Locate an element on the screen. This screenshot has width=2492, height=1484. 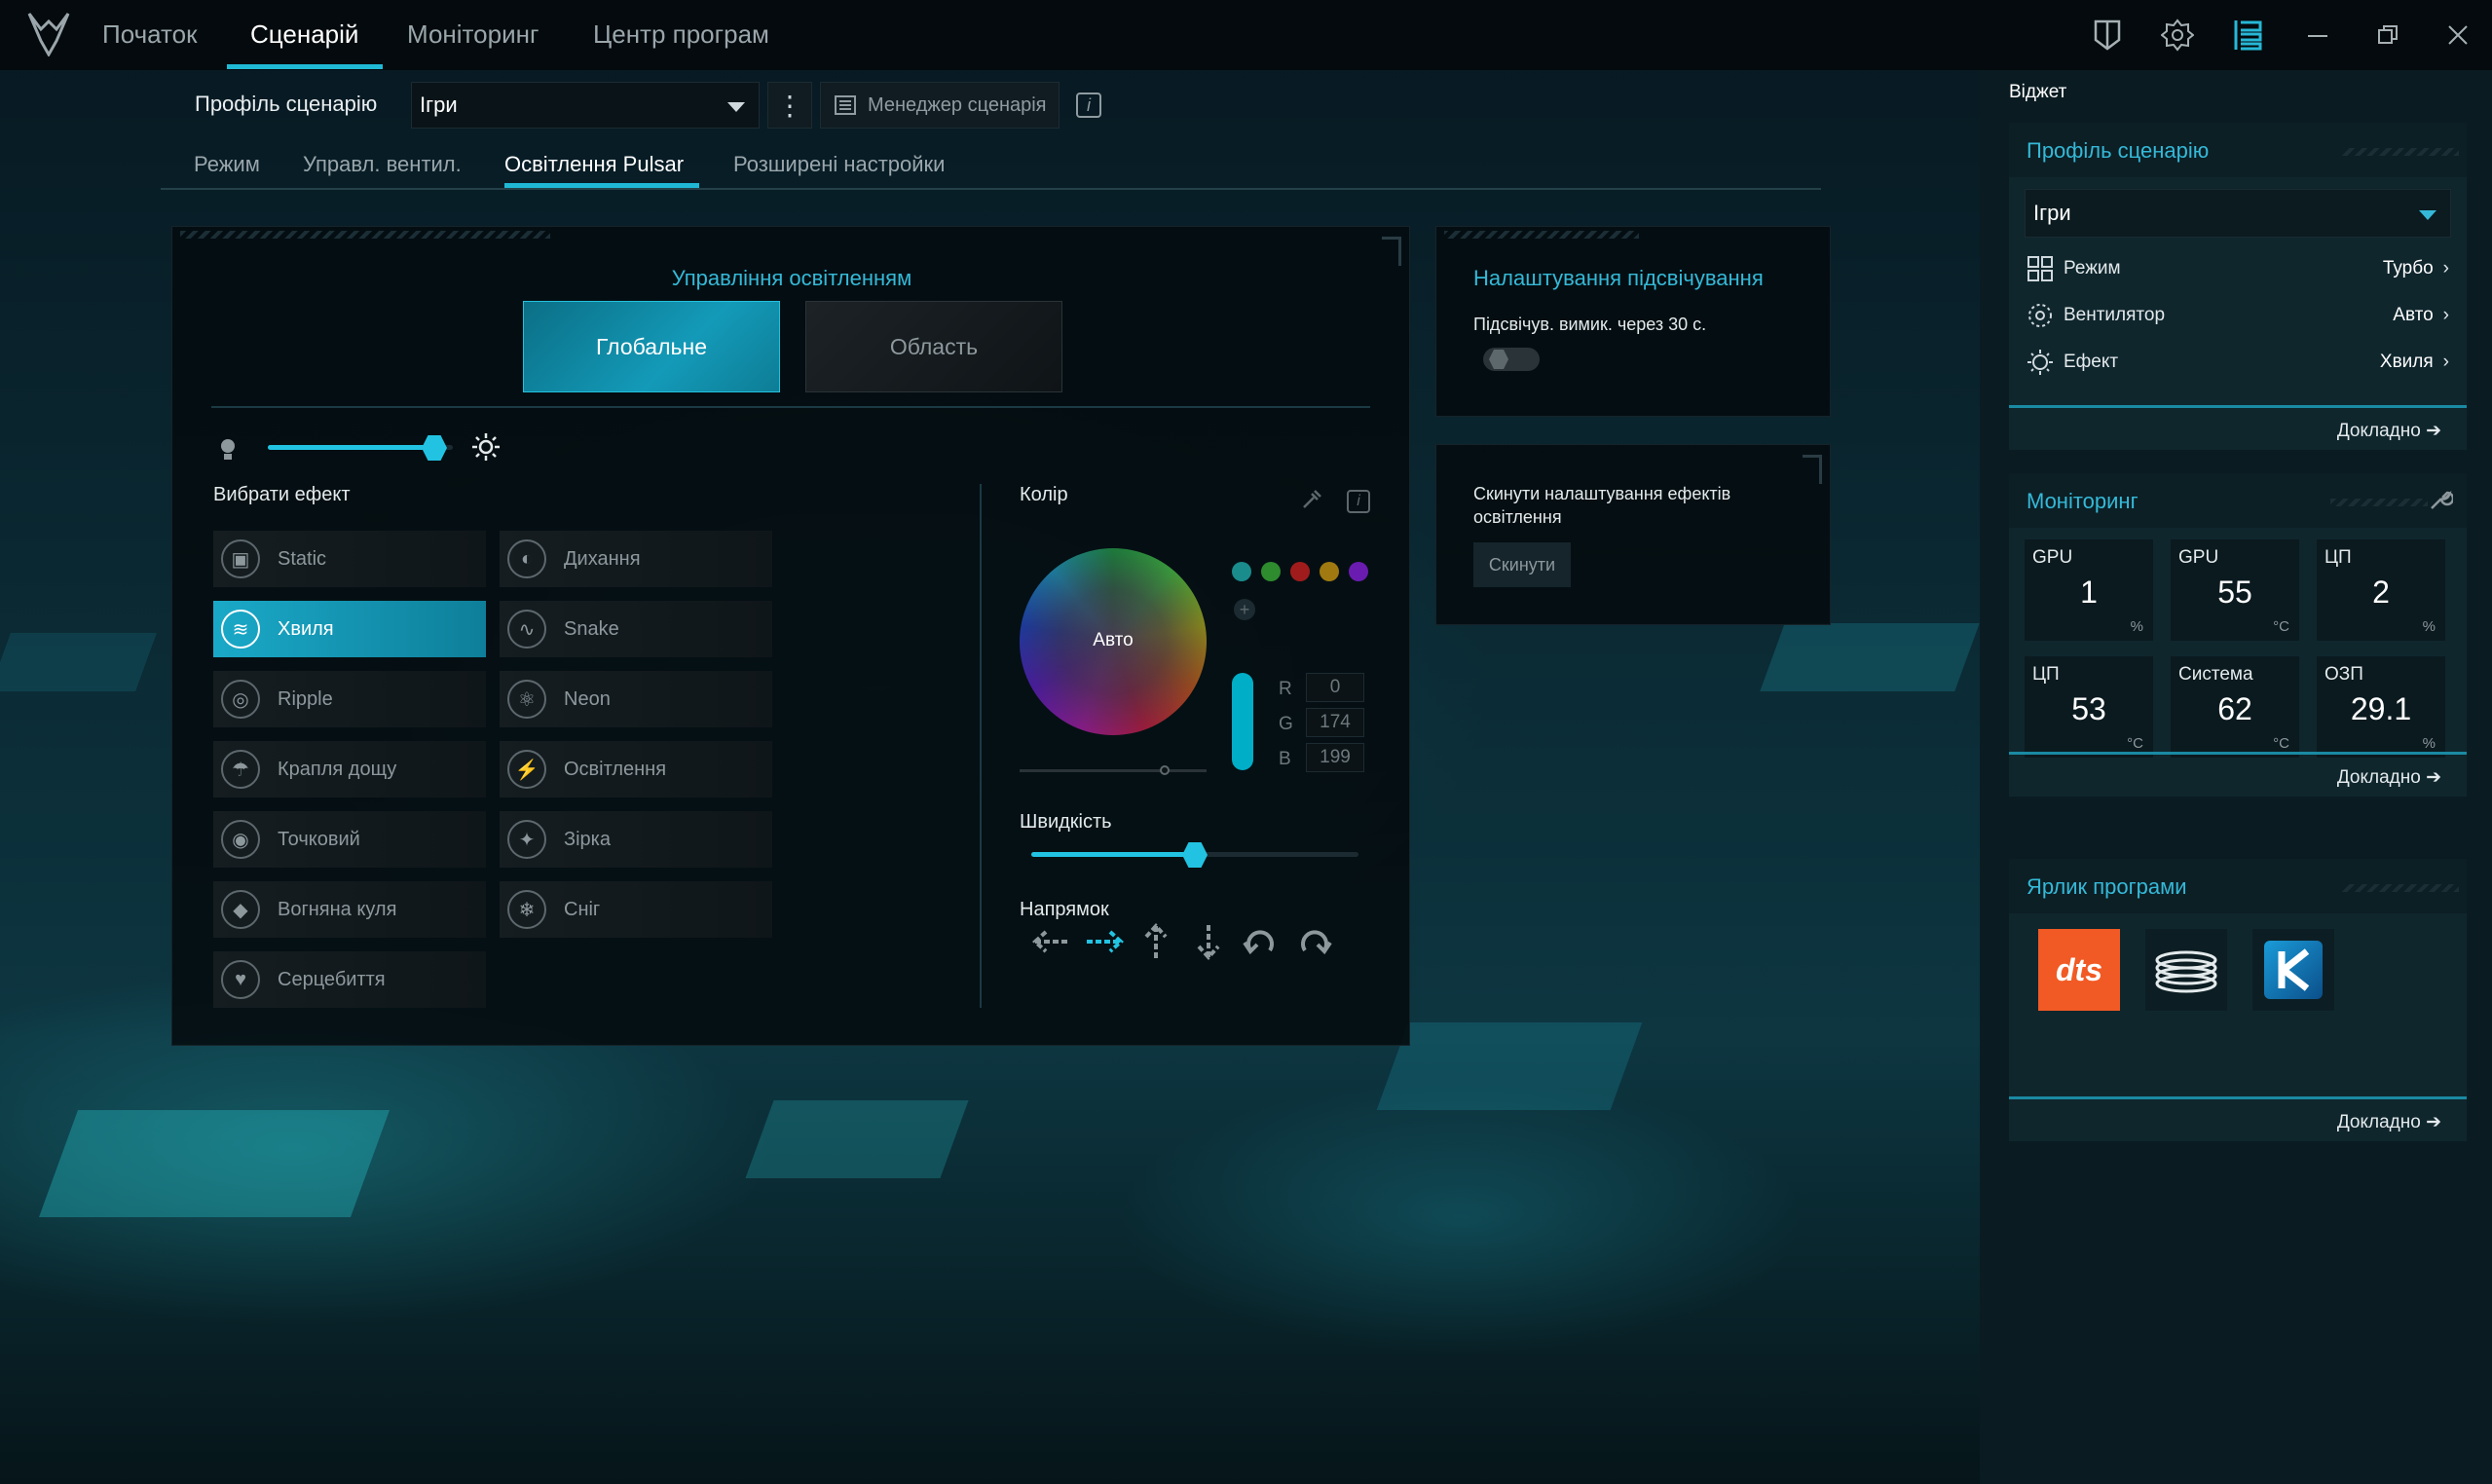
effect-5: ⚛ Neon is located at coordinates (636, 699).